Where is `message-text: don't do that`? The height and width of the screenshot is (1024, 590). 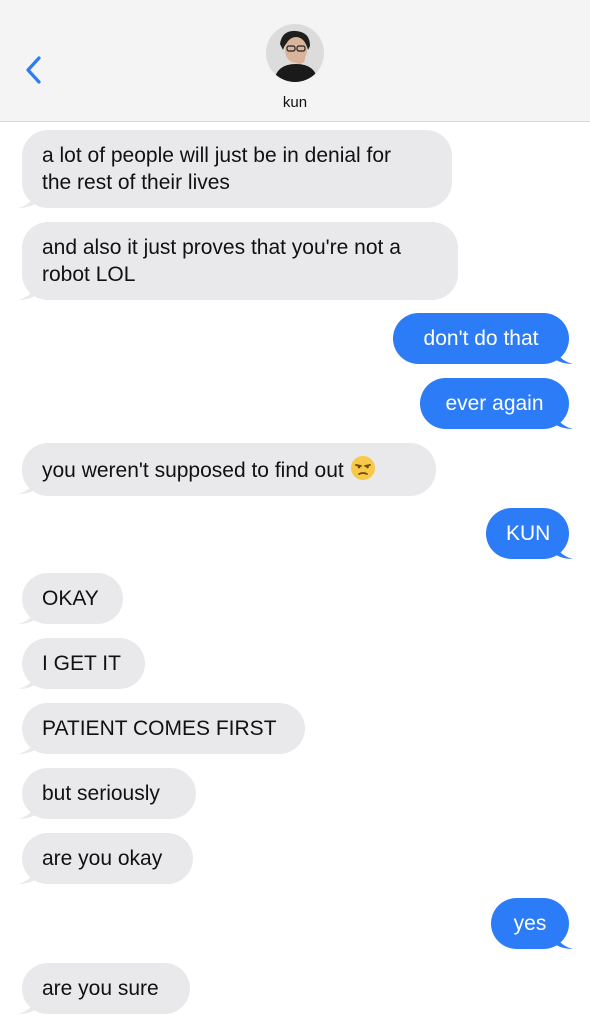
message-text: don't do that is located at coordinates (481, 338).